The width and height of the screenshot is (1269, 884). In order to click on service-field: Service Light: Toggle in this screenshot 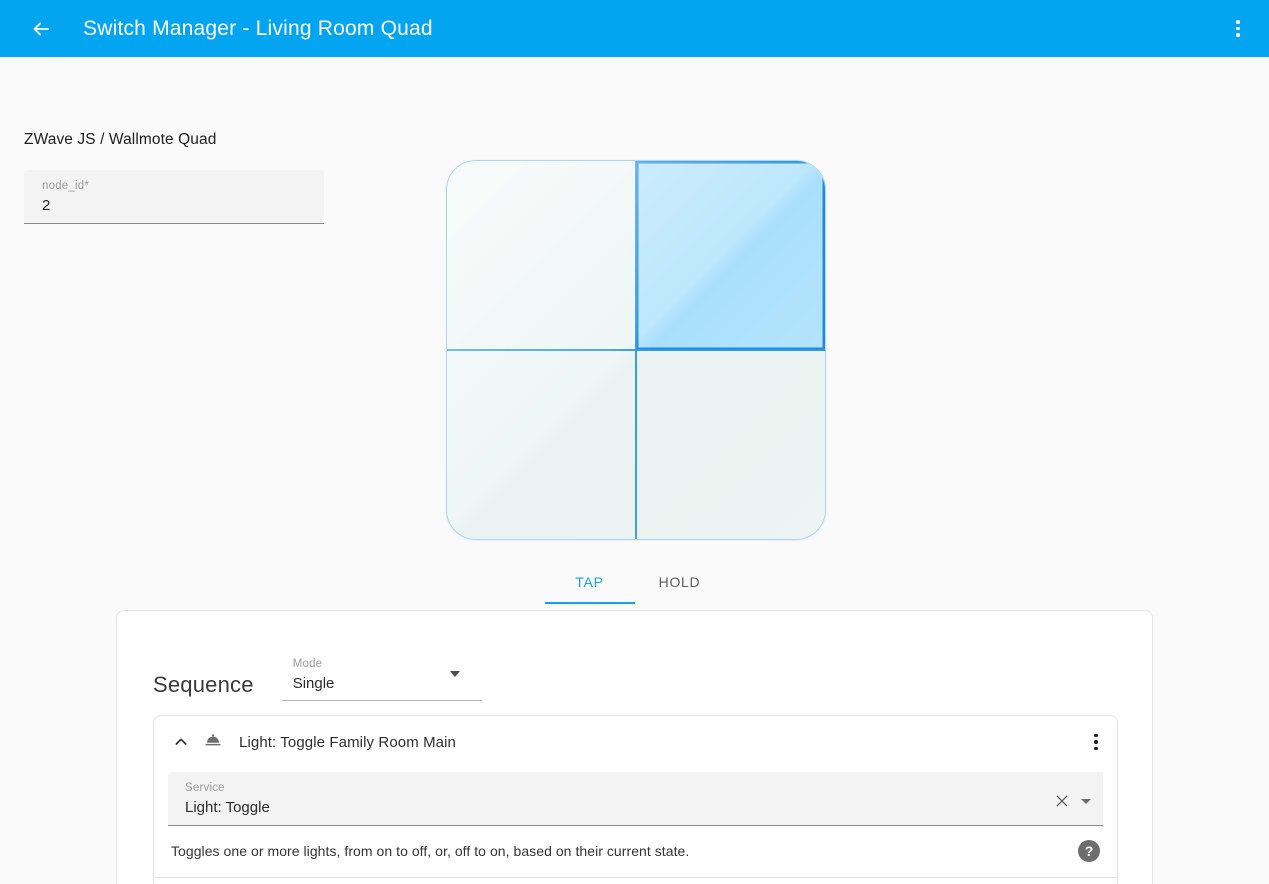, I will do `click(635, 799)`.